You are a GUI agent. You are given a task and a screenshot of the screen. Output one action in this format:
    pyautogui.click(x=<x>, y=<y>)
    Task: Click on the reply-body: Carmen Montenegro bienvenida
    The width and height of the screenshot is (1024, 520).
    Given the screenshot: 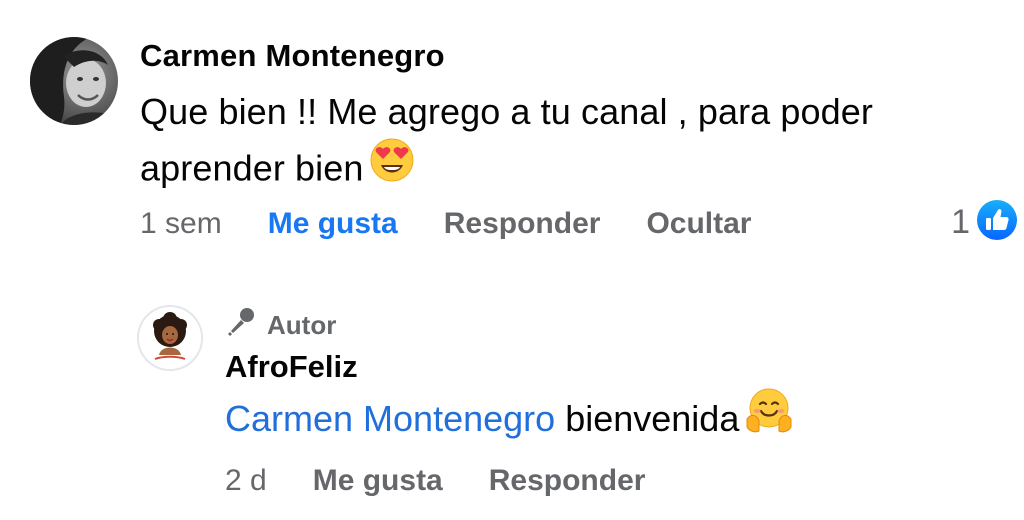 What is the action you would take?
    pyautogui.click(x=509, y=420)
    